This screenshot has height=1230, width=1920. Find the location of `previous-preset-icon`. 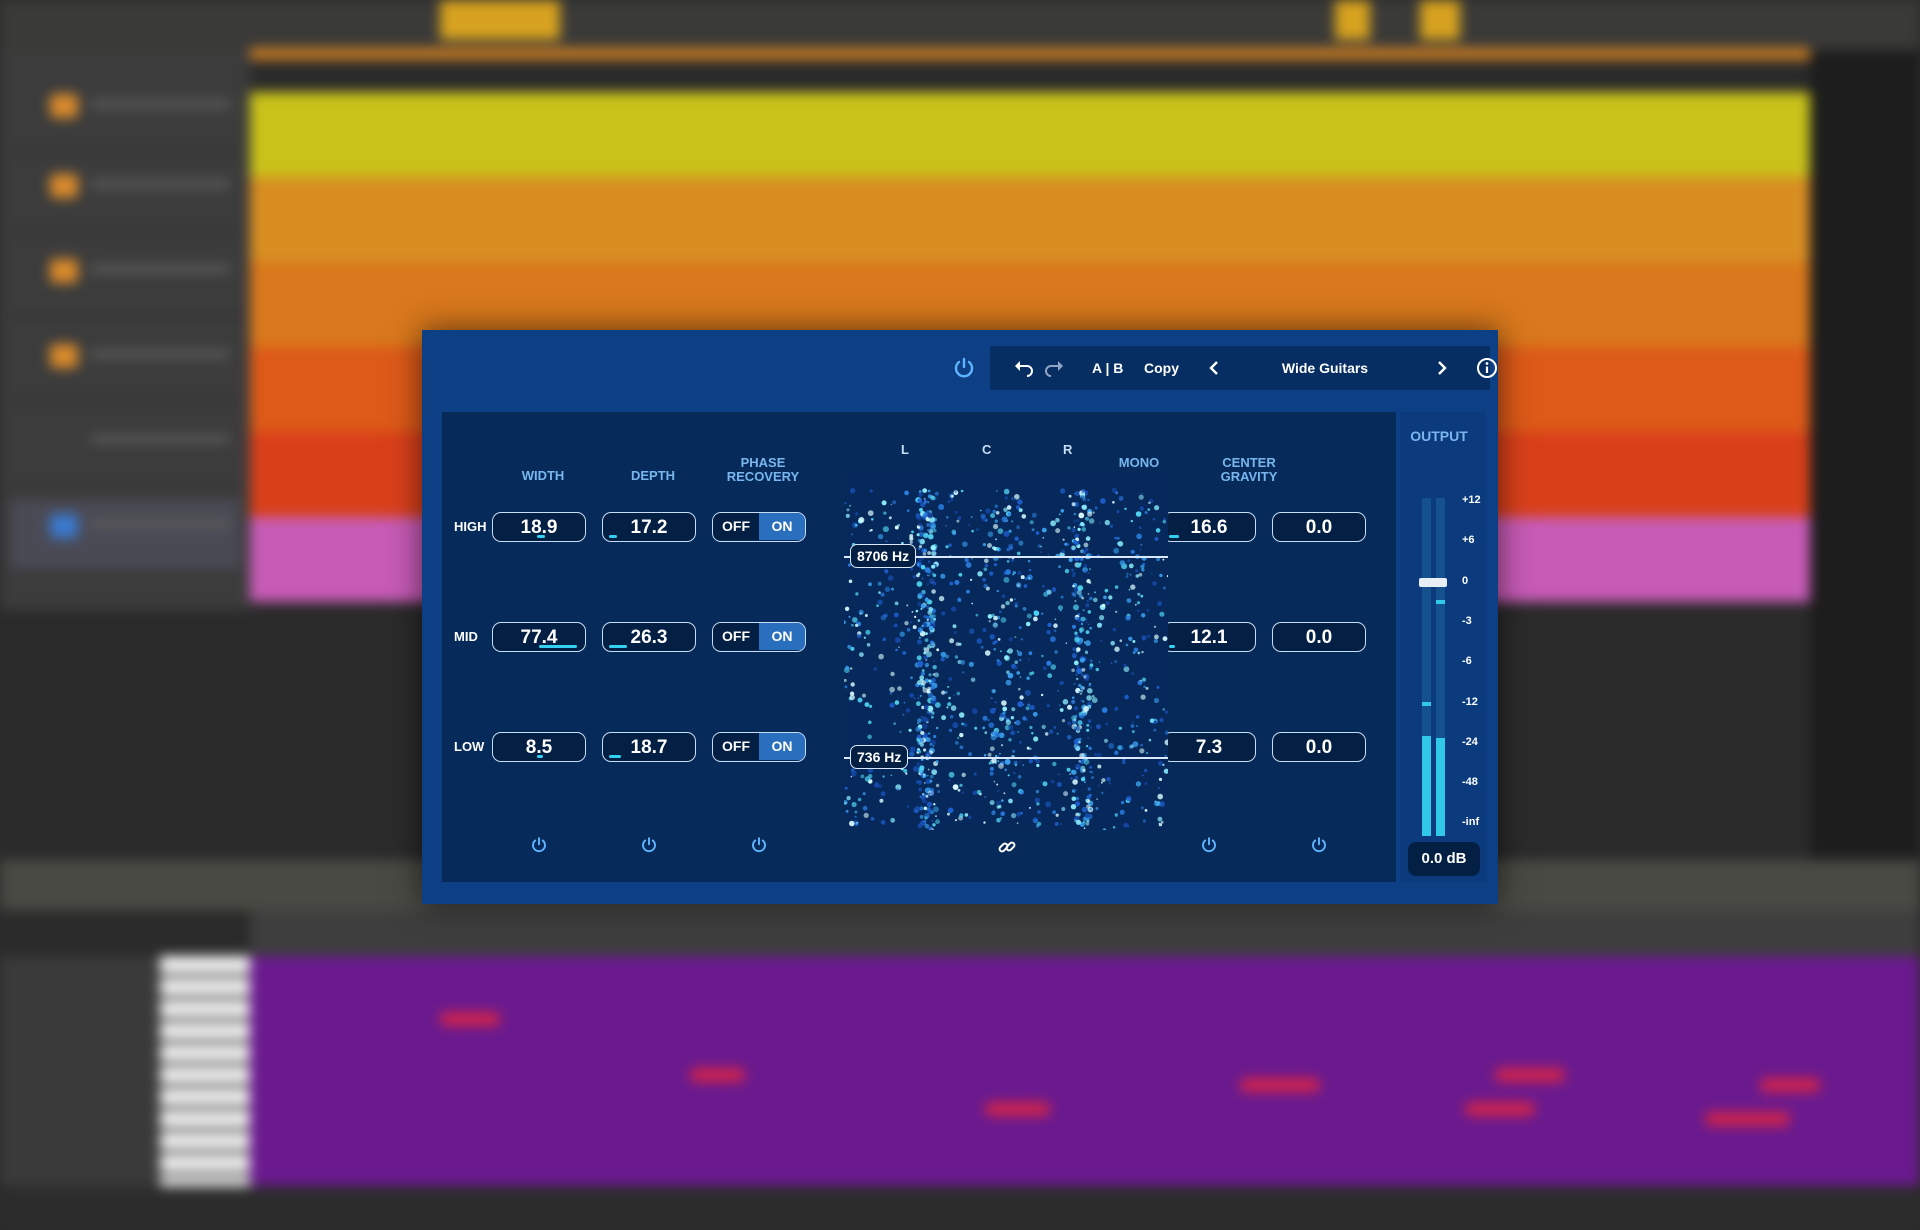

previous-preset-icon is located at coordinates (1214, 368).